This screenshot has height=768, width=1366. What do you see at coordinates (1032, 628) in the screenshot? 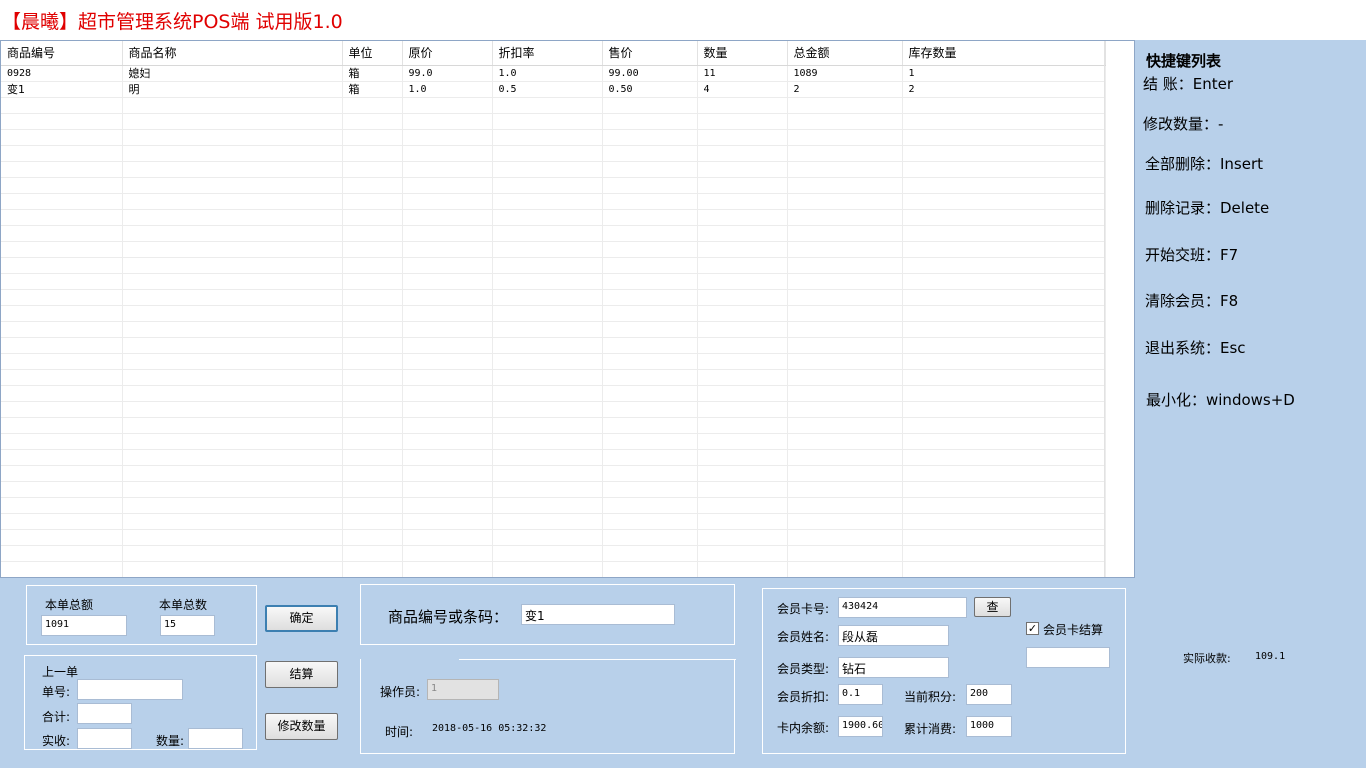
I see `card-checkout-checkbox: ✓` at bounding box center [1032, 628].